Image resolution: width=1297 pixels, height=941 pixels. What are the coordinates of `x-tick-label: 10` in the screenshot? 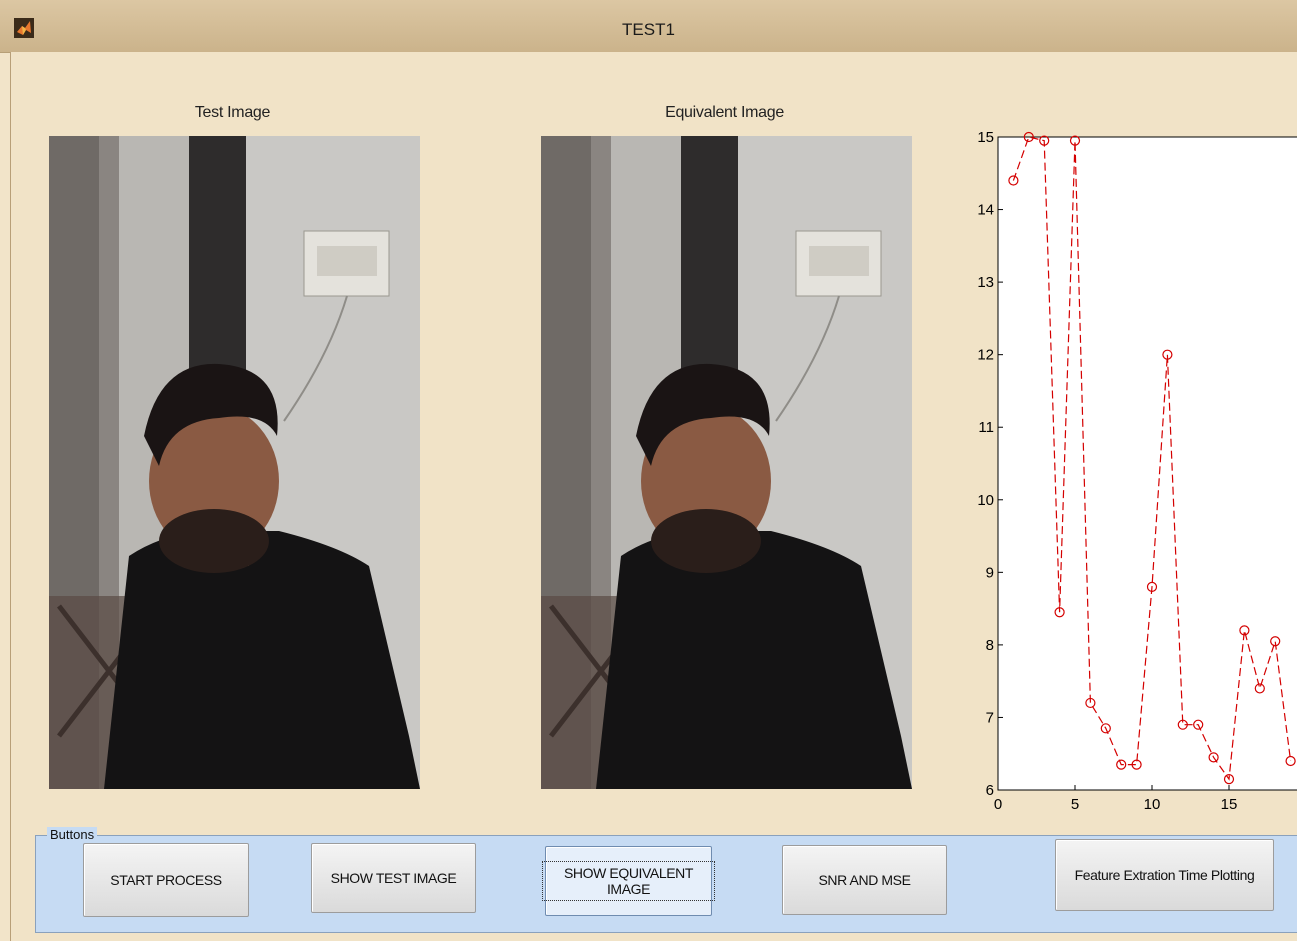 It's located at (1152, 804).